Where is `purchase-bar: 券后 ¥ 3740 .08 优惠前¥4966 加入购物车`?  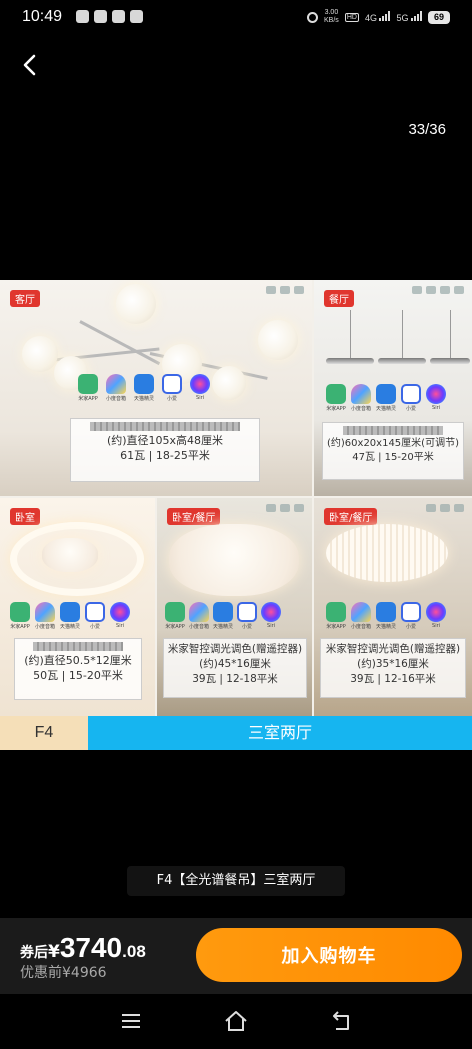
purchase-bar: 券后 ¥ 3740 .08 优惠前¥4966 加入购物车 is located at coordinates (236, 956).